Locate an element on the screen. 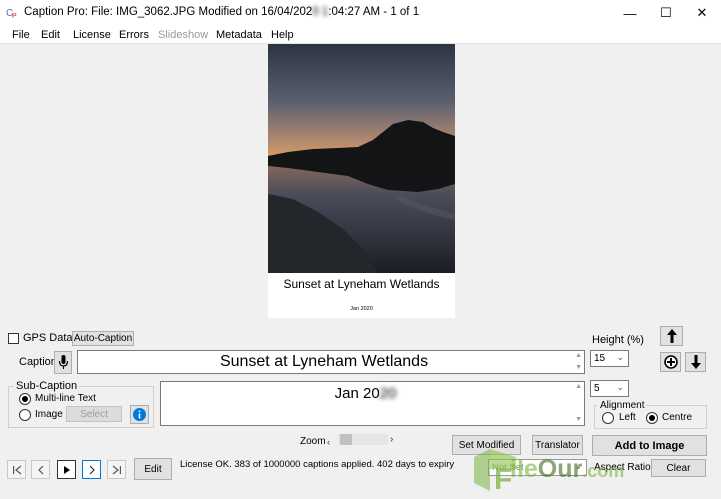  preview-subcaption: Jan 2020 is located at coordinates (361, 309).